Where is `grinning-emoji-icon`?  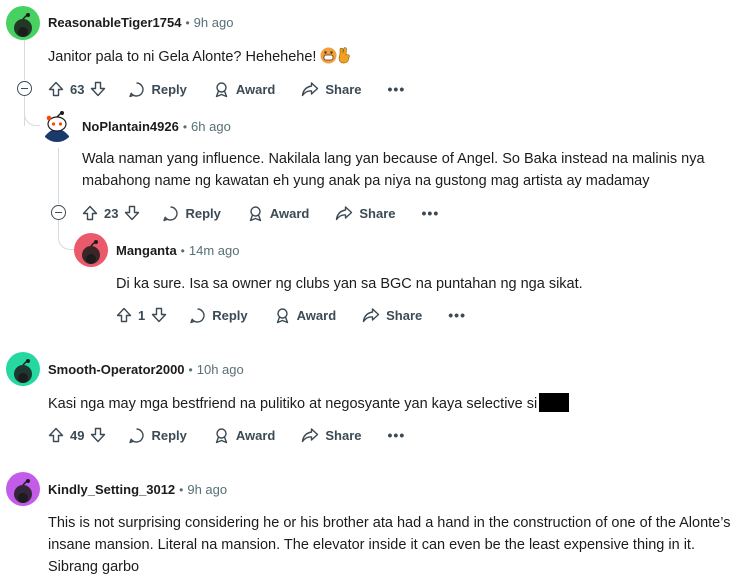
grinning-emoji-icon is located at coordinates (328, 59).